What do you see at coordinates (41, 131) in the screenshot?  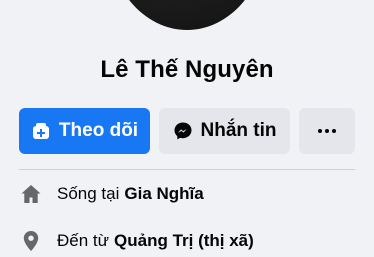 I see `add-friend-icon` at bounding box center [41, 131].